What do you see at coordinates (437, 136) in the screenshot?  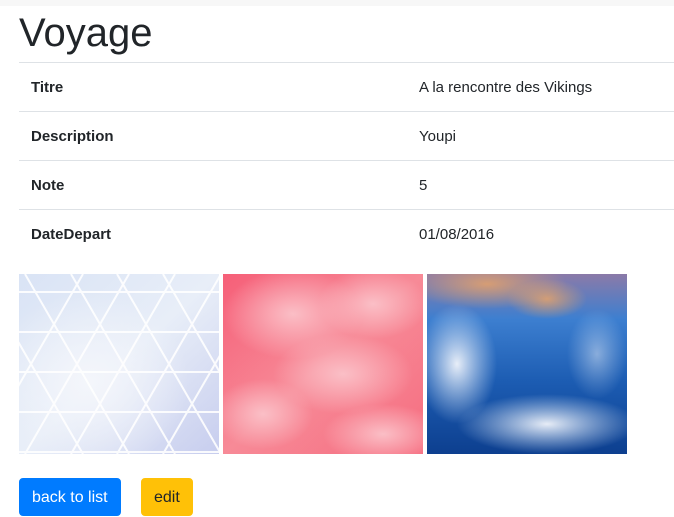 I see `detail-value-description: Youpi` at bounding box center [437, 136].